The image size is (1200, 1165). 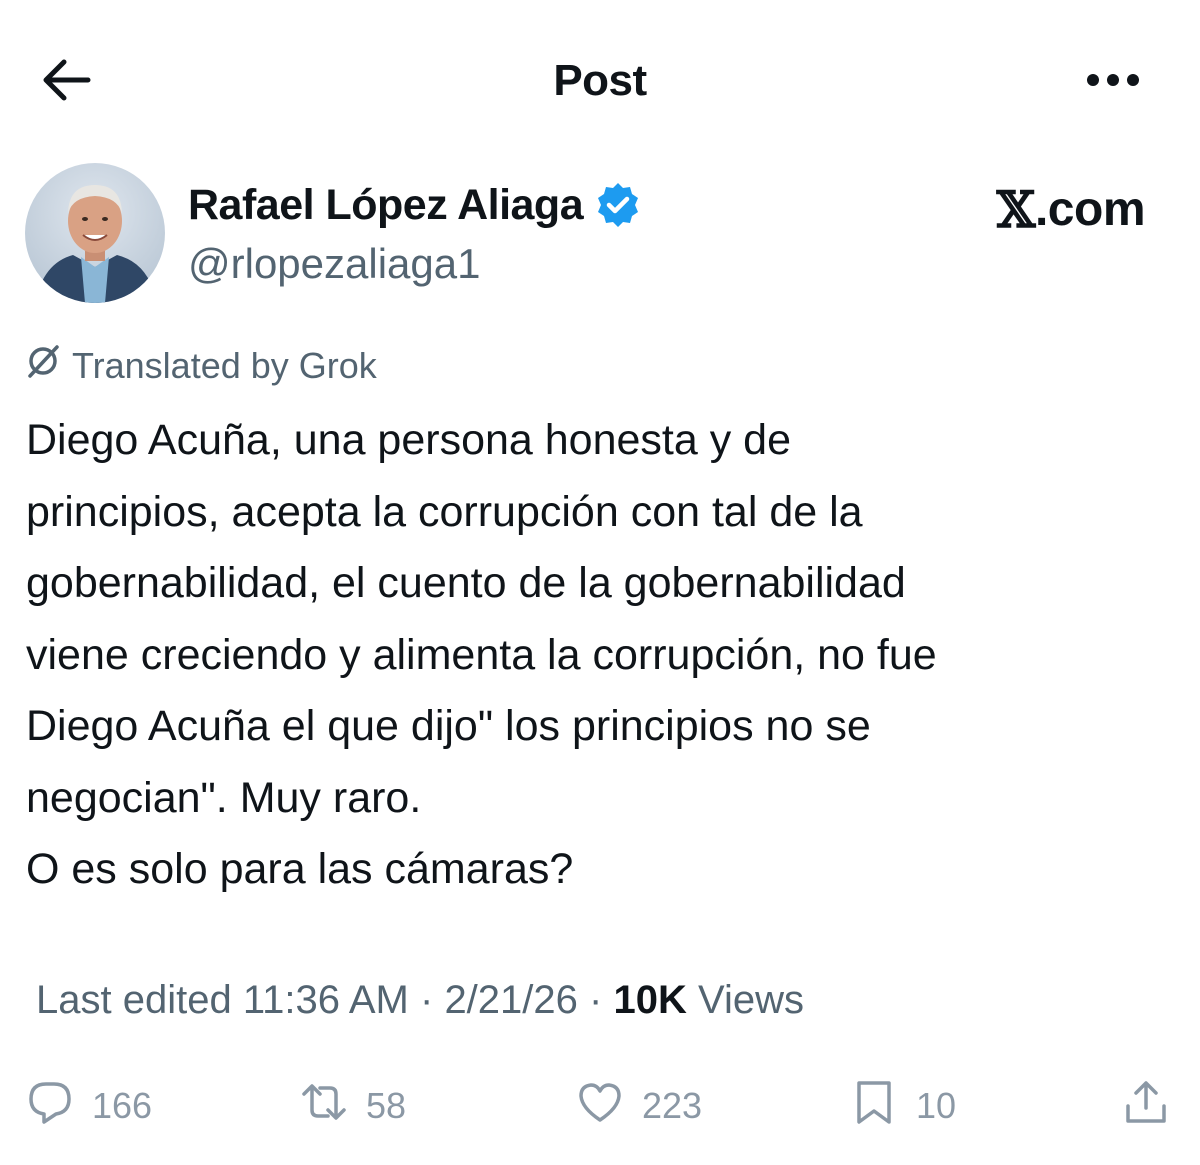 I want to click on reply-button: 166, so click(x=89, y=1106).